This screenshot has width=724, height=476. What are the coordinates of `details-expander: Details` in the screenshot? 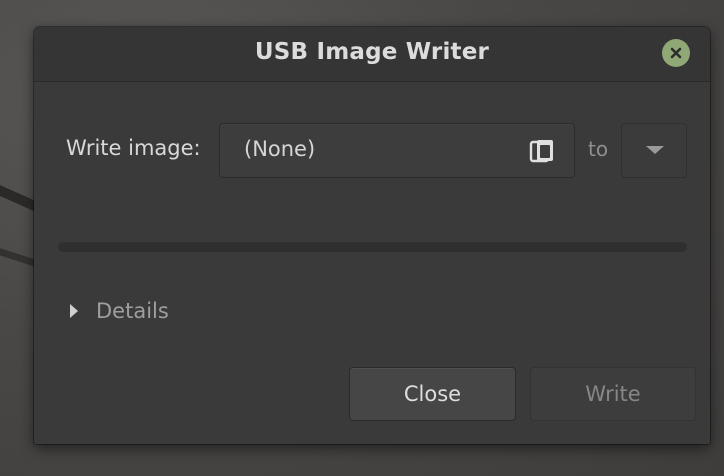 It's located at (119, 311).